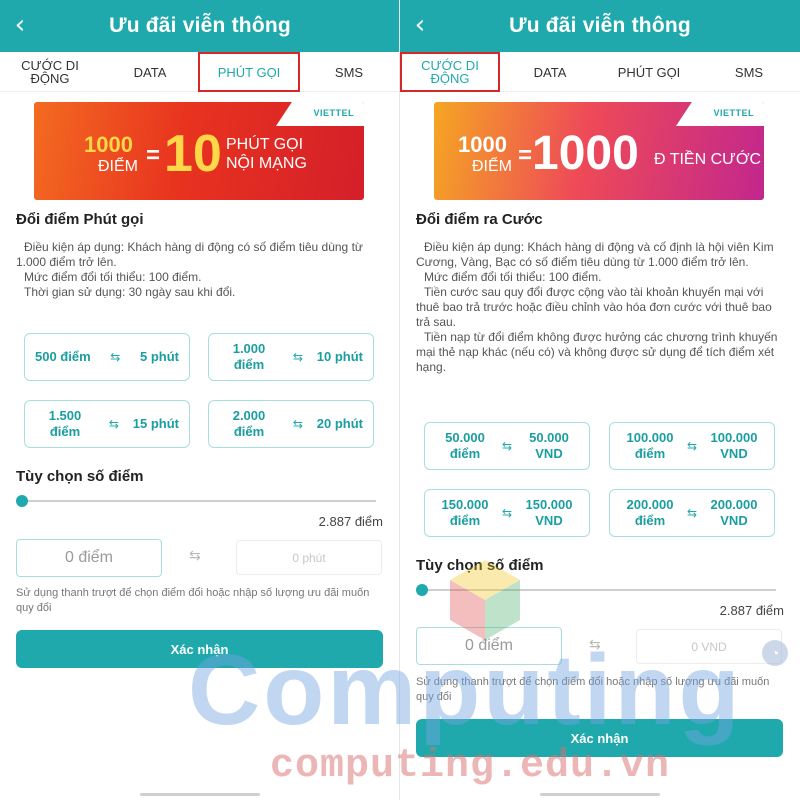  I want to click on option-card: 50.000 điểm ⇆ 50.000 VND, so click(507, 446).